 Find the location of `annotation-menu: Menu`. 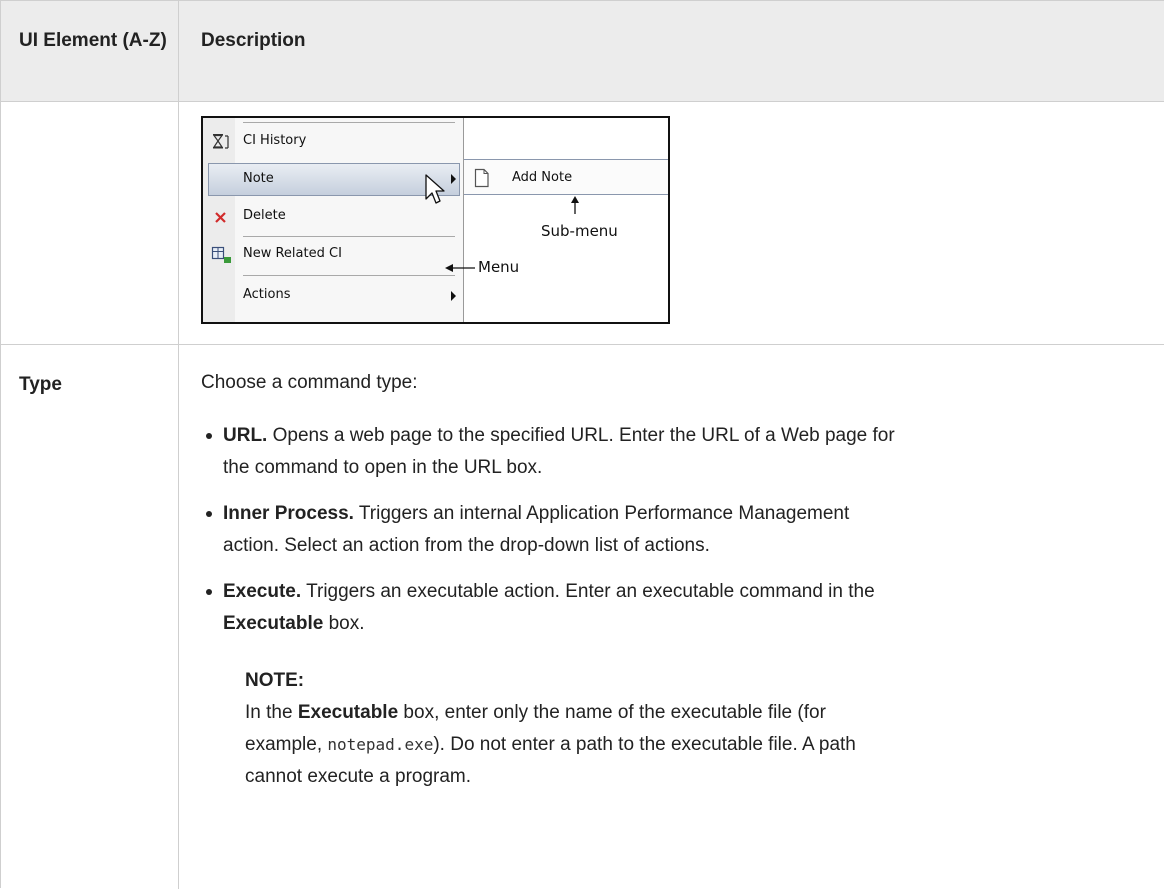

annotation-menu: Menu is located at coordinates (499, 267).